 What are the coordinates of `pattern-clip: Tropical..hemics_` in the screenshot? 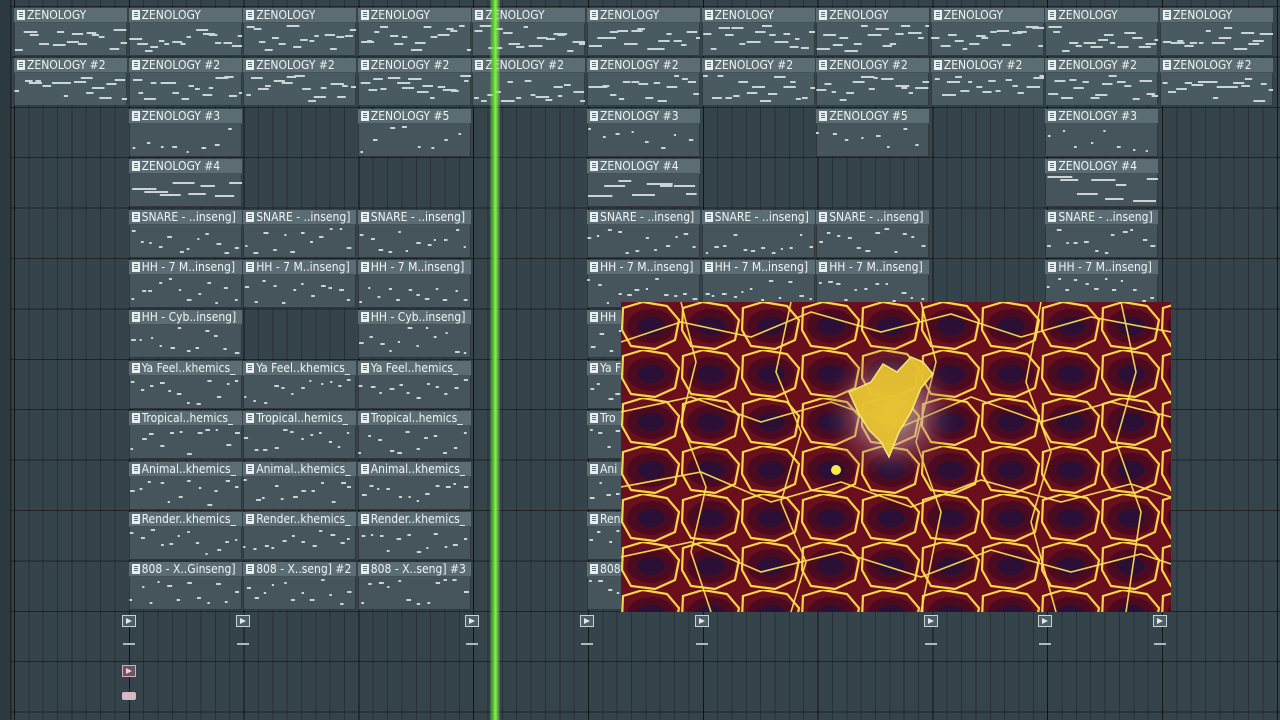 It's located at (300, 435).